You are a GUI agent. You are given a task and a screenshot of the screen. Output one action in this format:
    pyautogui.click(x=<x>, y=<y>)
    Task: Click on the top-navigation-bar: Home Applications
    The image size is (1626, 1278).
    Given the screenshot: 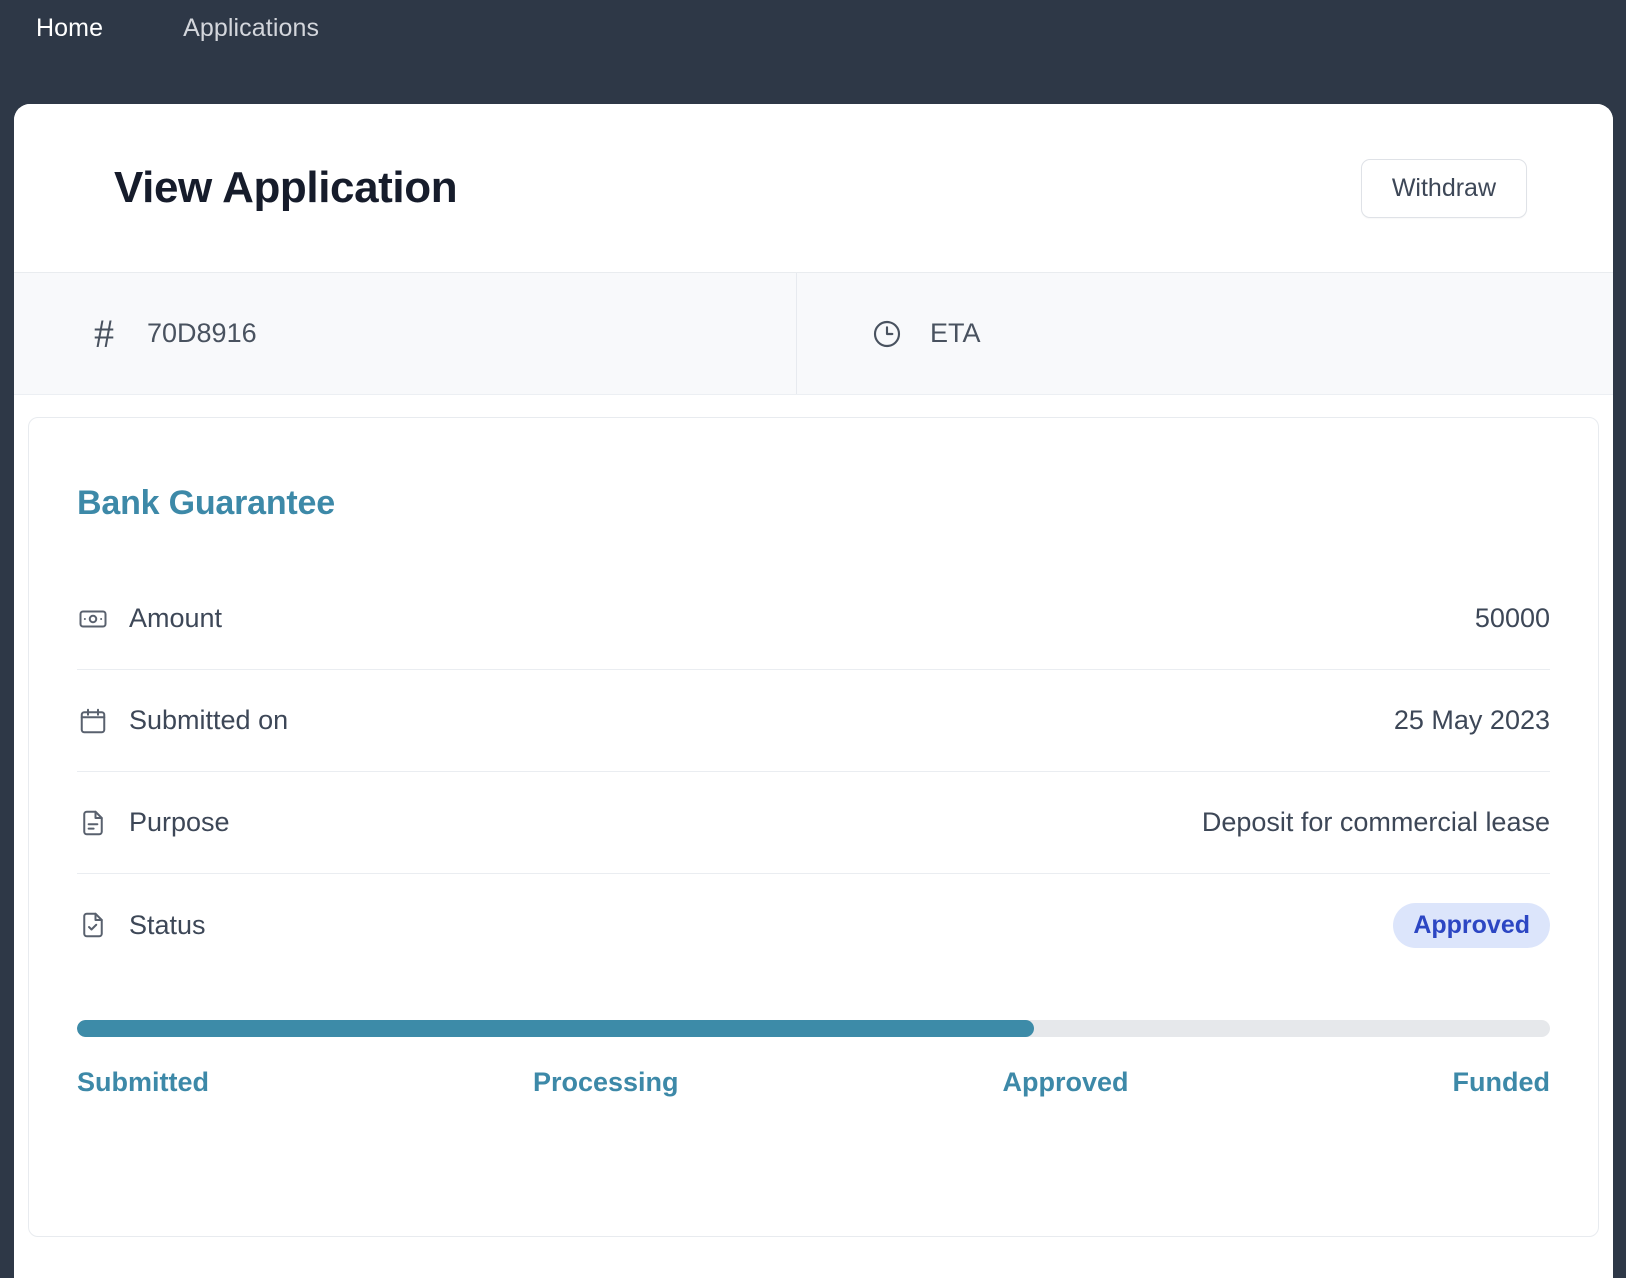 What is the action you would take?
    pyautogui.click(x=813, y=52)
    